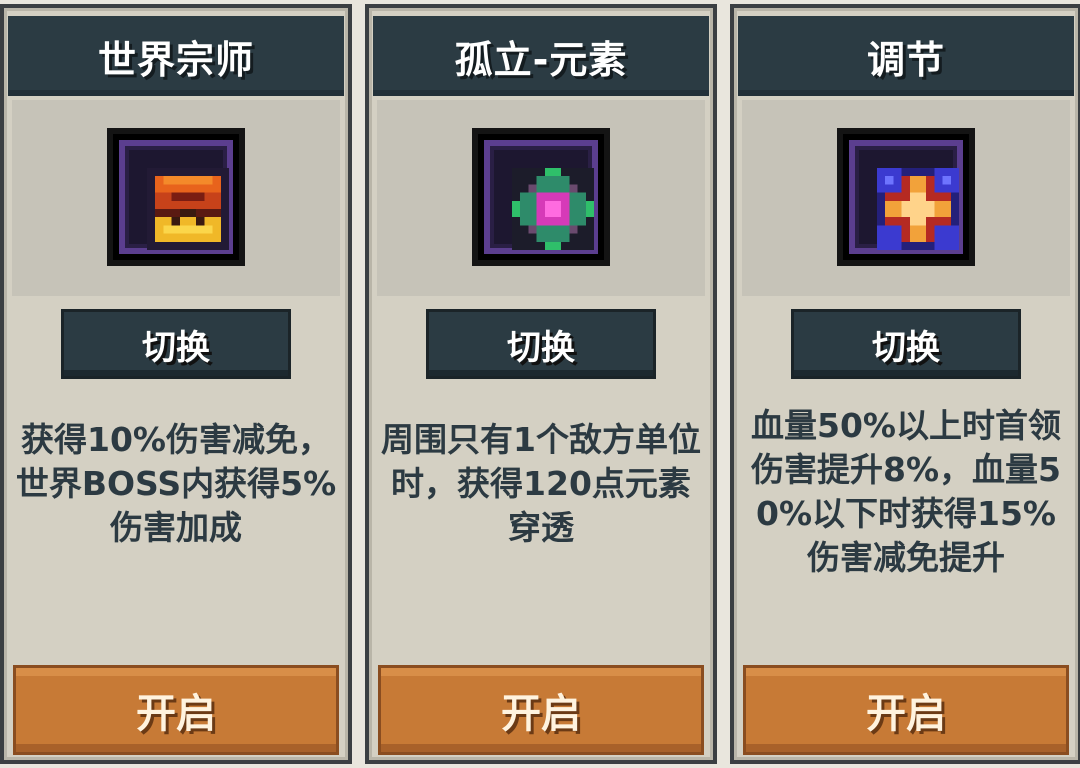 The height and width of the screenshot is (768, 1080). I want to click on card-description: 周围只有1个敌方单位时，获得120点元素穿透, so click(541, 483).